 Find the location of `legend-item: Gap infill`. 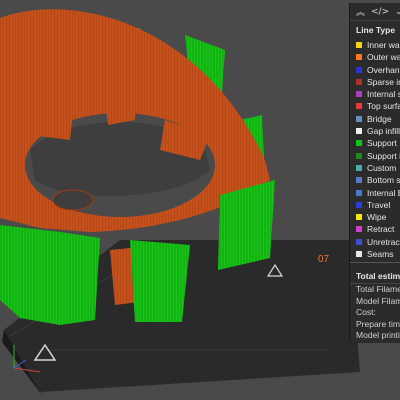

legend-item: Gap infill is located at coordinates (375, 131).